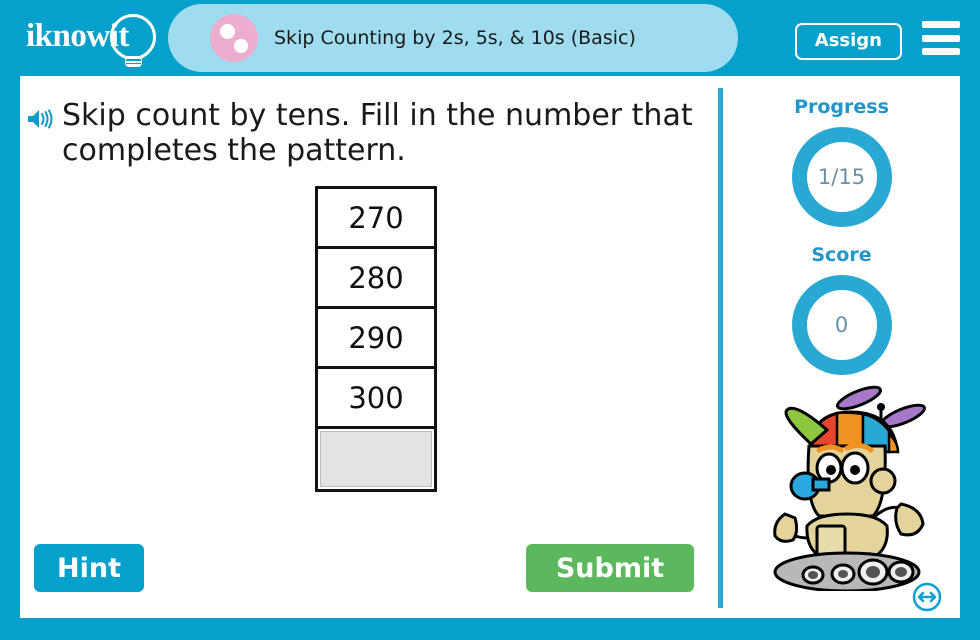 This screenshot has height=640, width=980. Describe the element at coordinates (10, 358) in the screenshot. I see `frame-left-border` at that location.